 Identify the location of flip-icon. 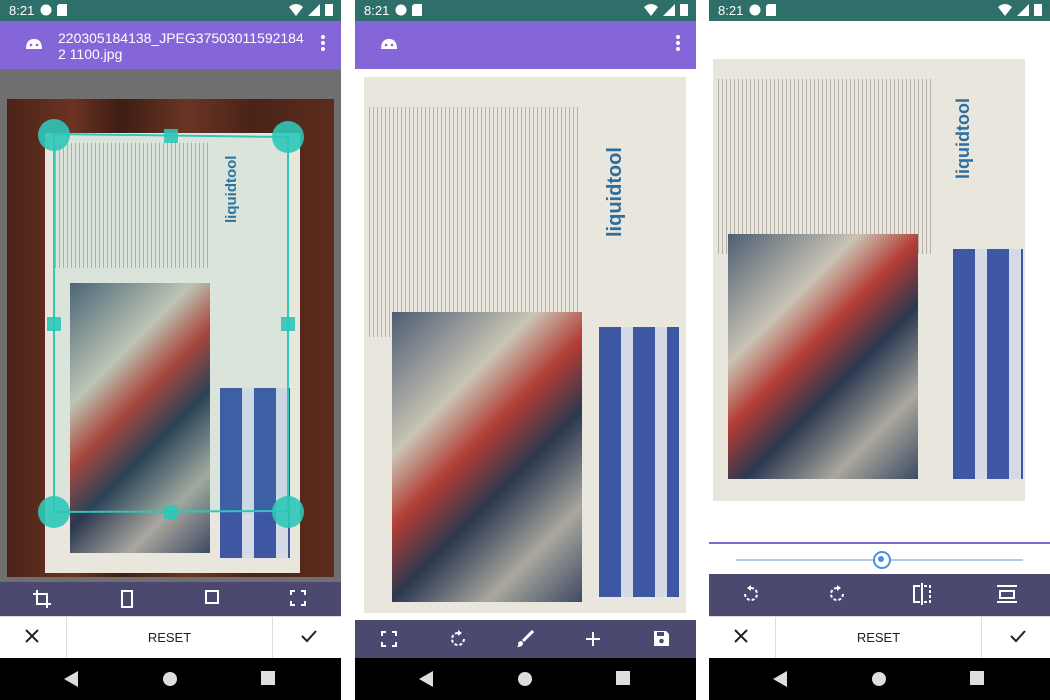
(922, 594).